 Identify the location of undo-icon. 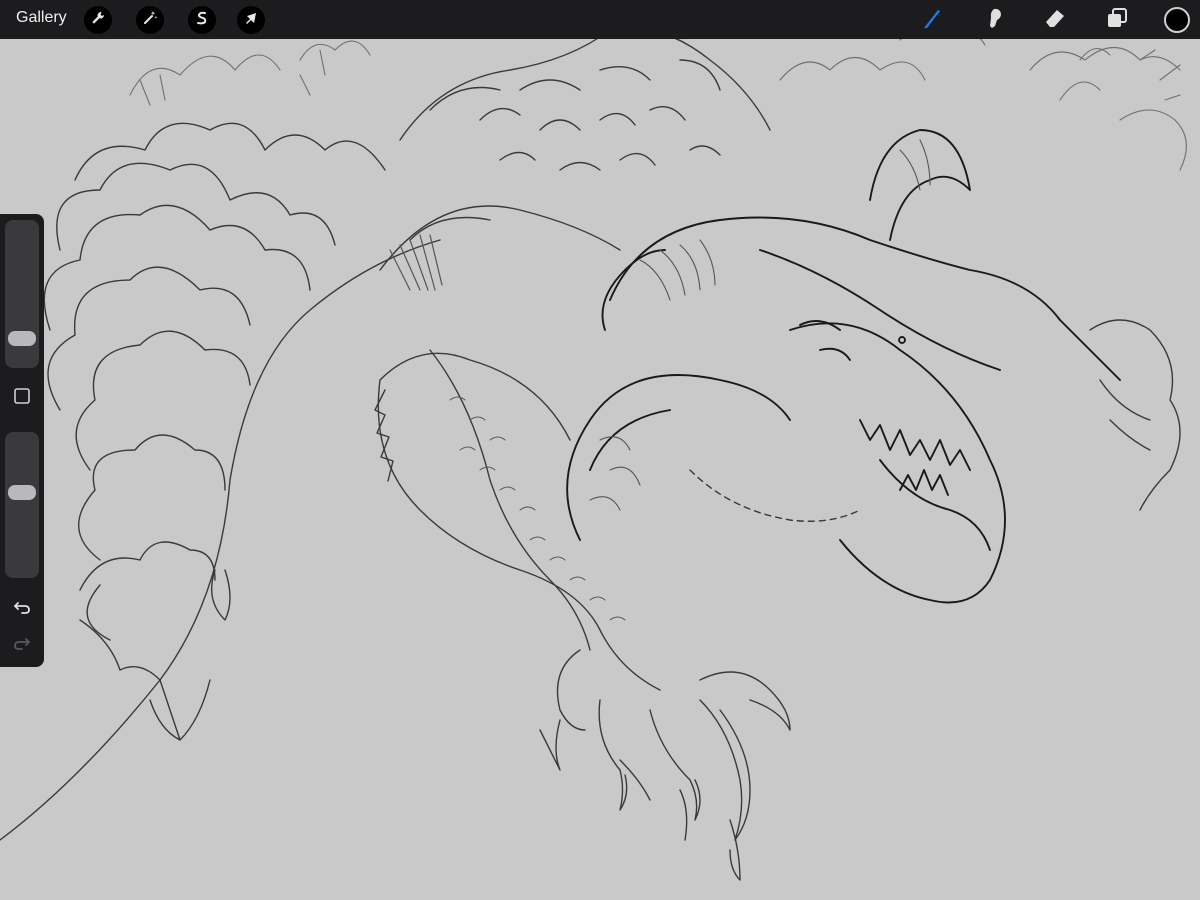
(22, 608).